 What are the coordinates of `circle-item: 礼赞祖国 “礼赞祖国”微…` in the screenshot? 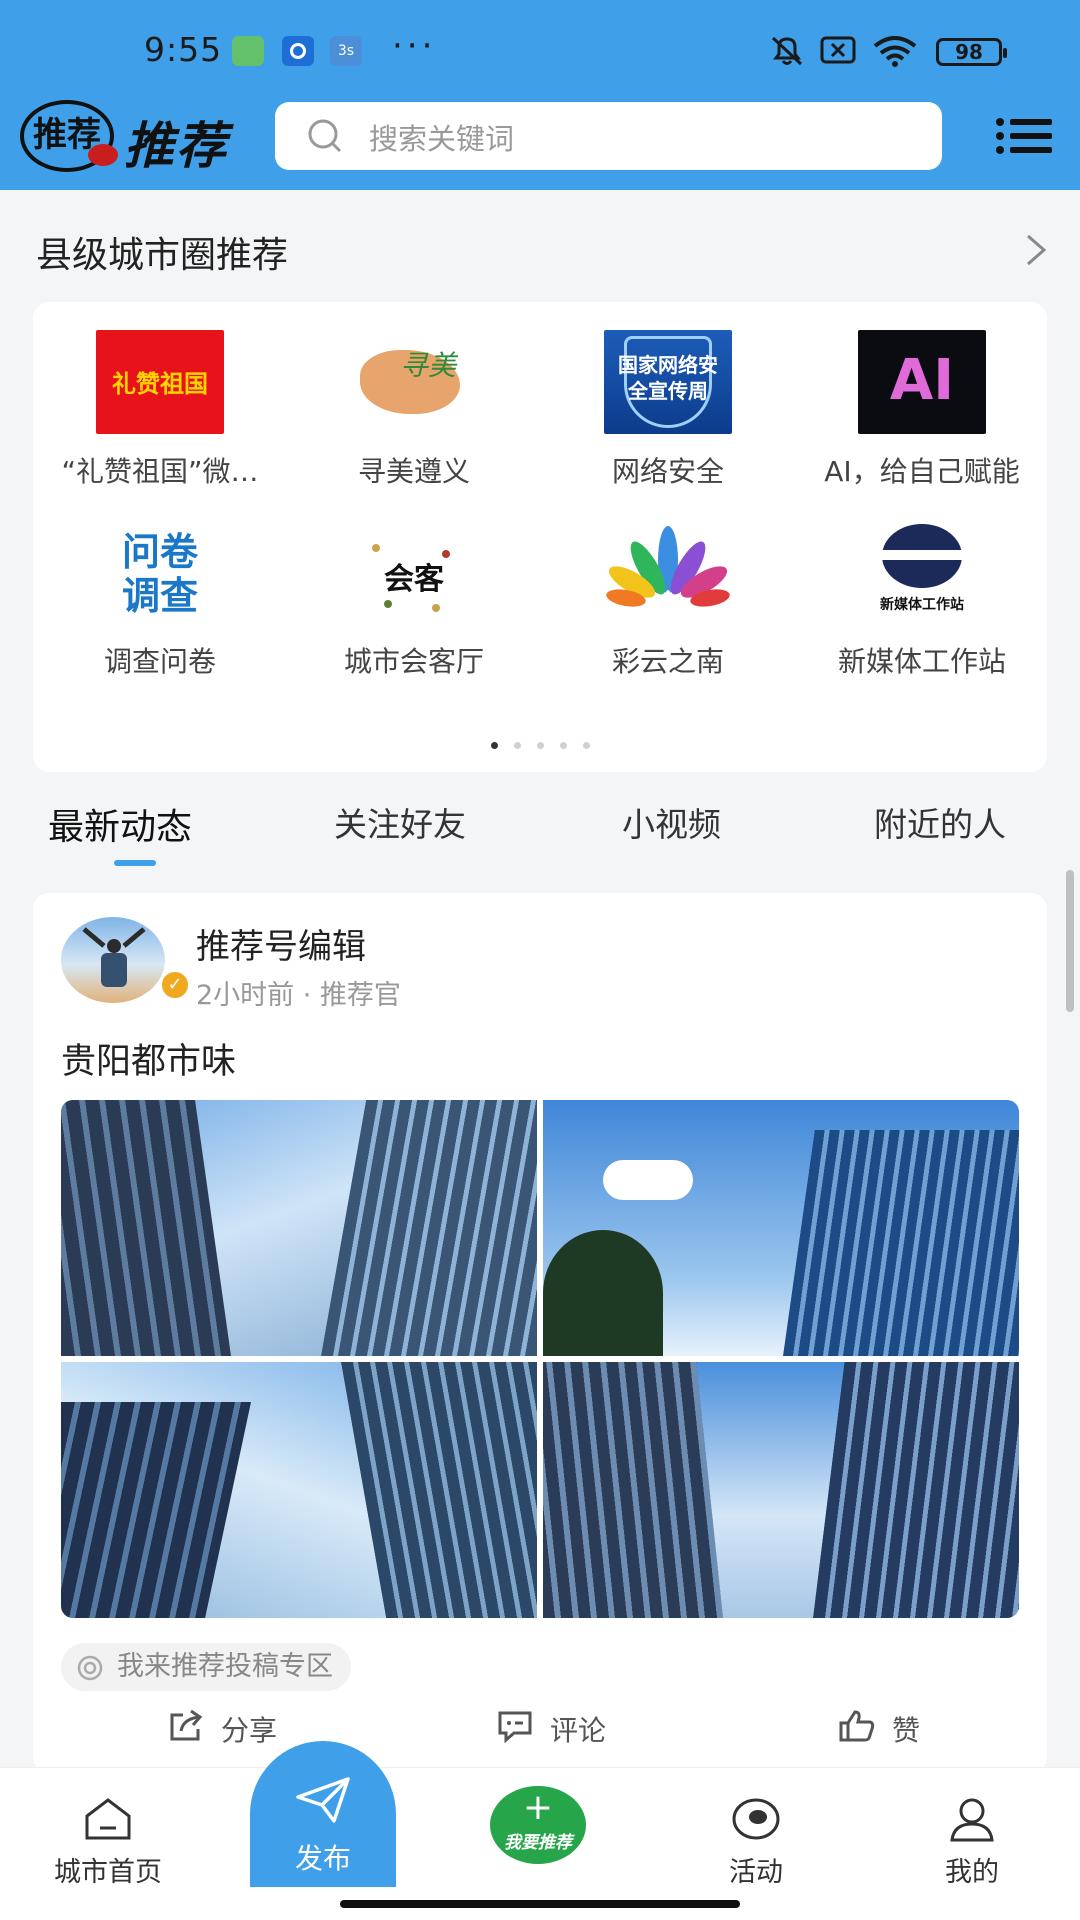 It's located at (160, 397).